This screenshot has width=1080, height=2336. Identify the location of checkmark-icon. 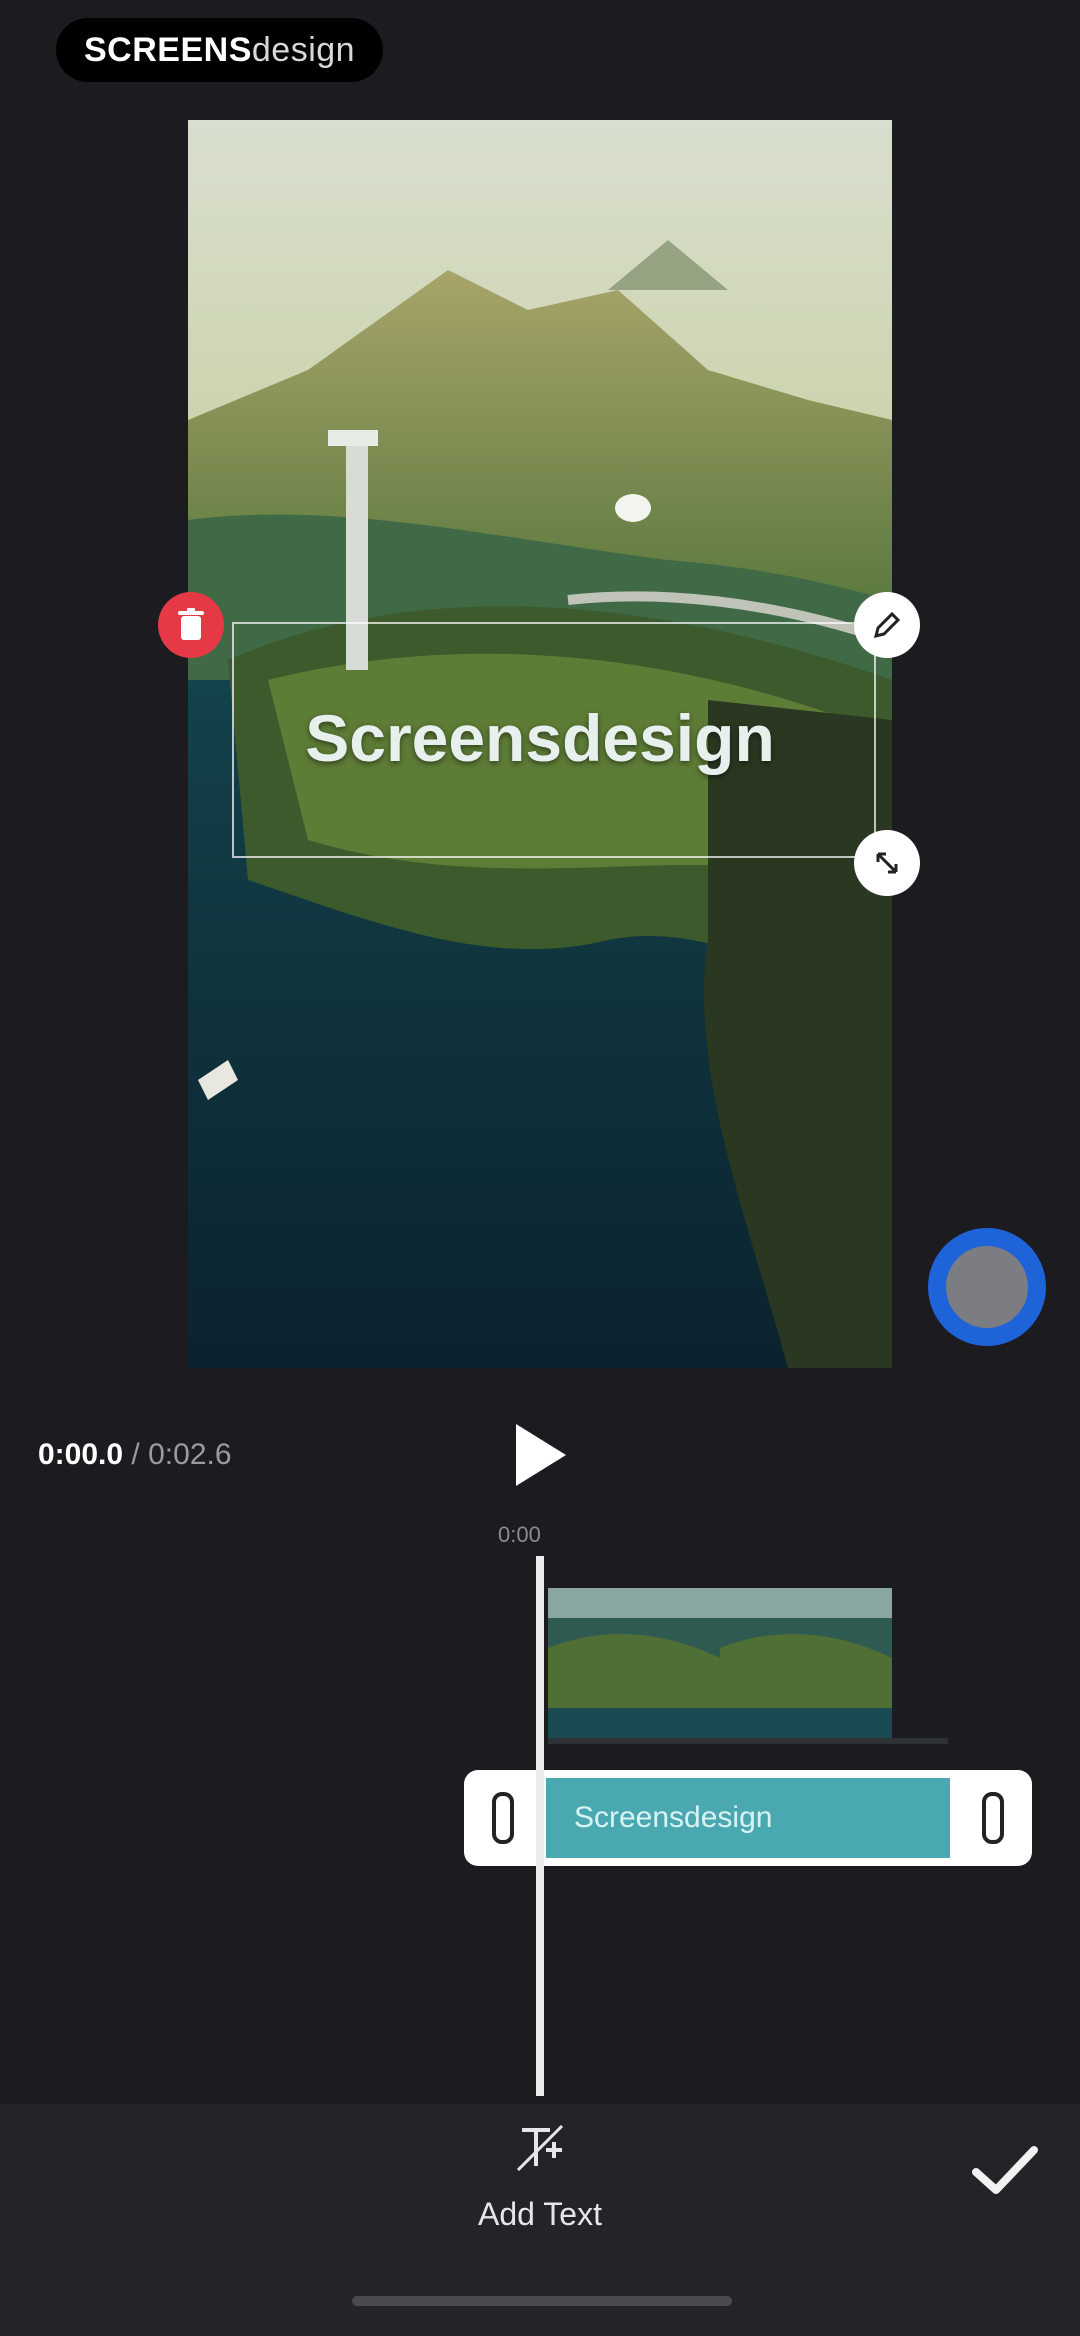
(1005, 2170).